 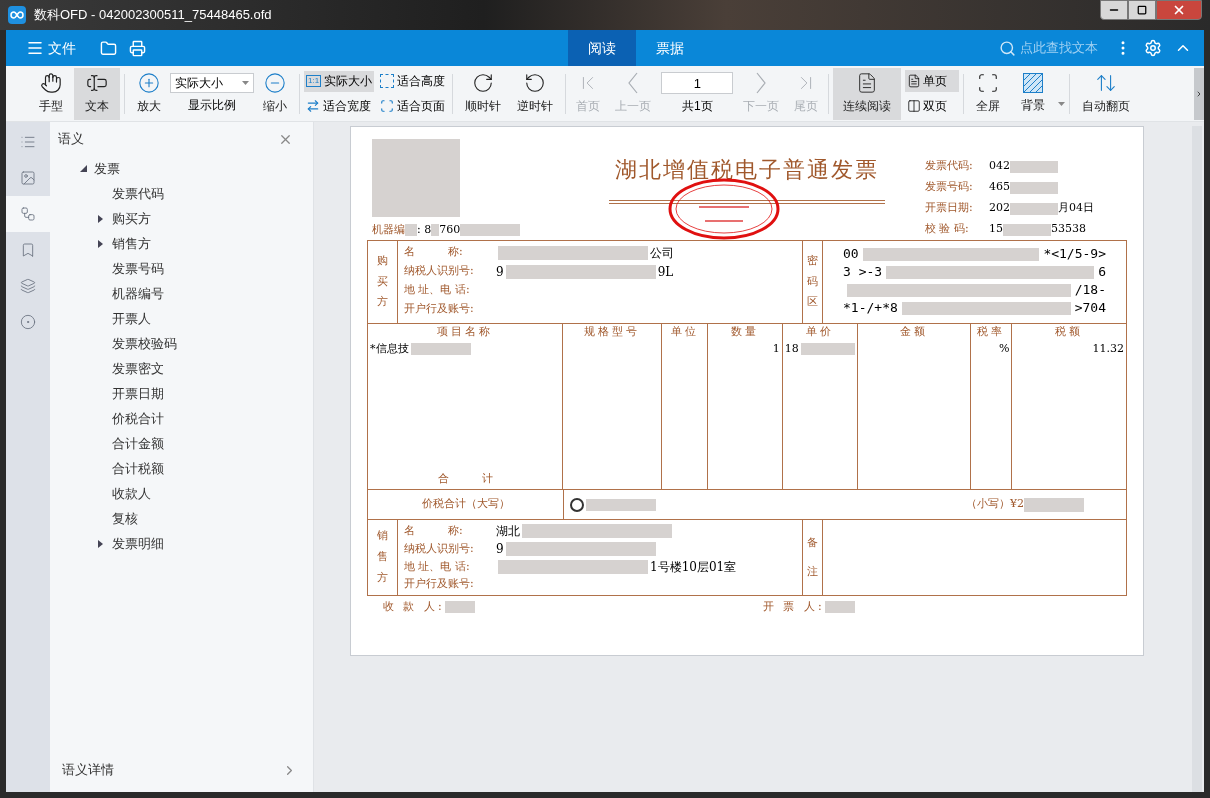 I want to click on tree-item: 合计金额, so click(x=181, y=443).